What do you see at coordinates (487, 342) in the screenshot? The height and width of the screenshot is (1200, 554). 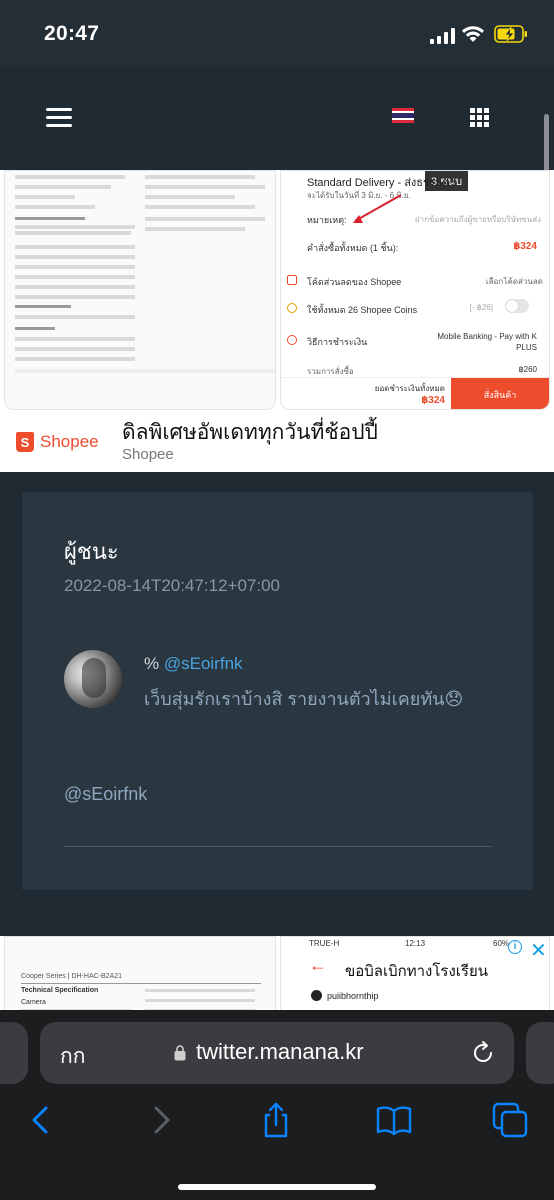 I see `payment-value: Mobile Banking - Pay with K PLUS` at bounding box center [487, 342].